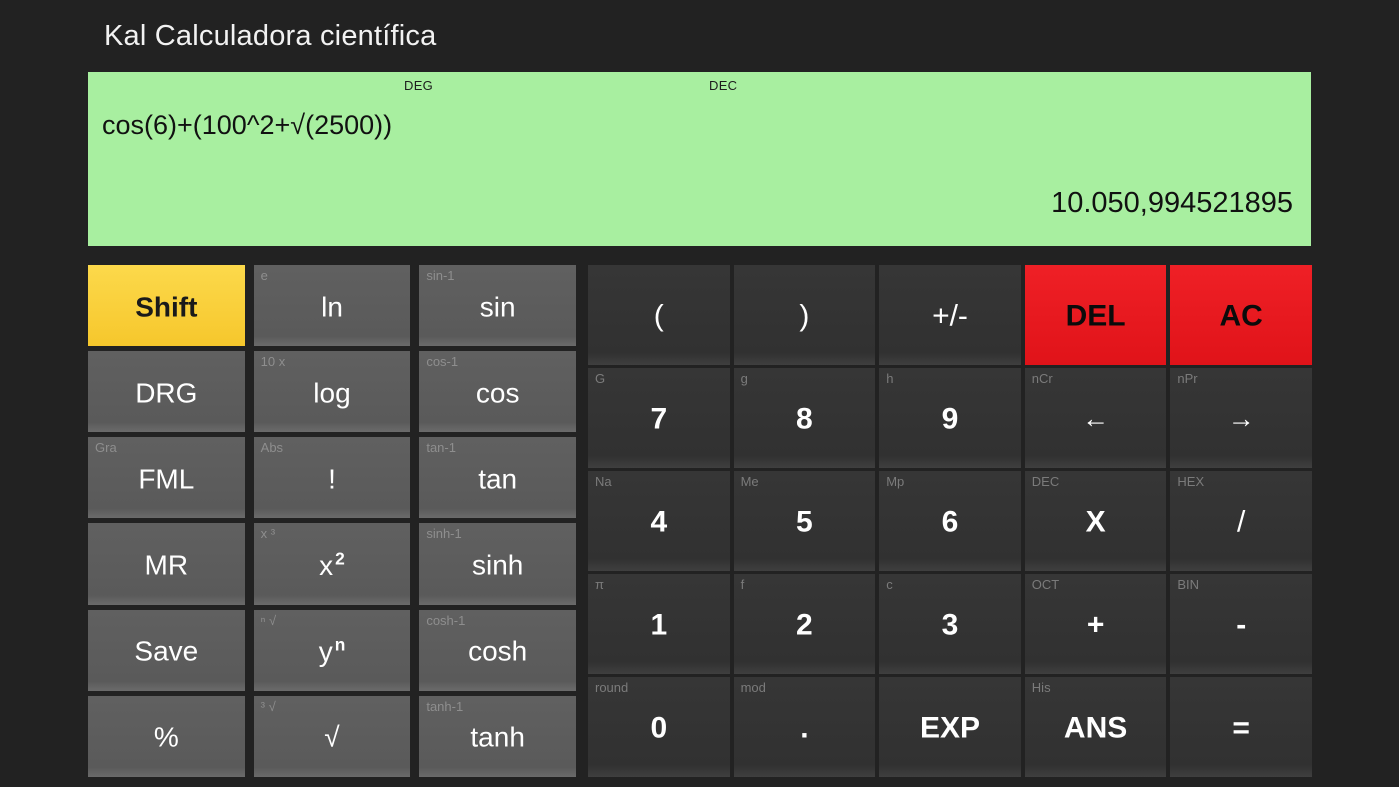  I want to click on key-mr: MR, so click(166, 564).